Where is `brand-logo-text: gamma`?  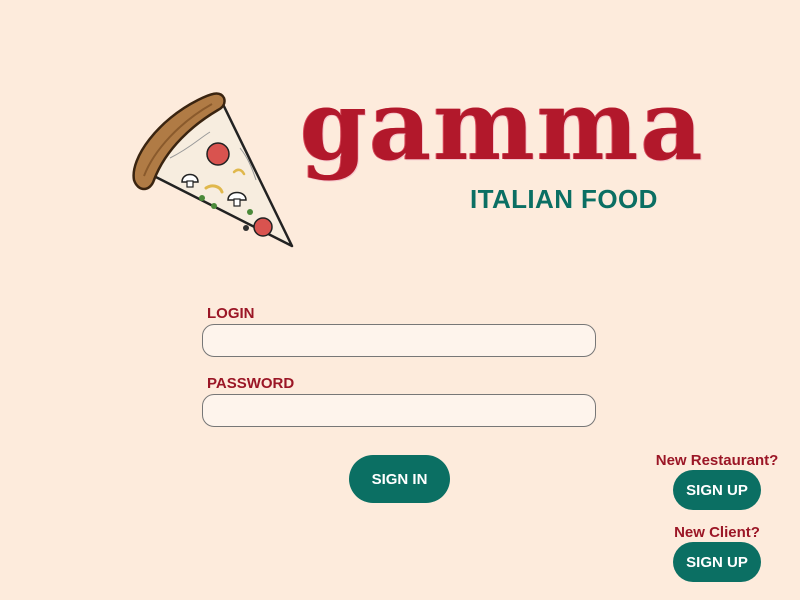
brand-logo-text: gamma is located at coordinates (502, 125).